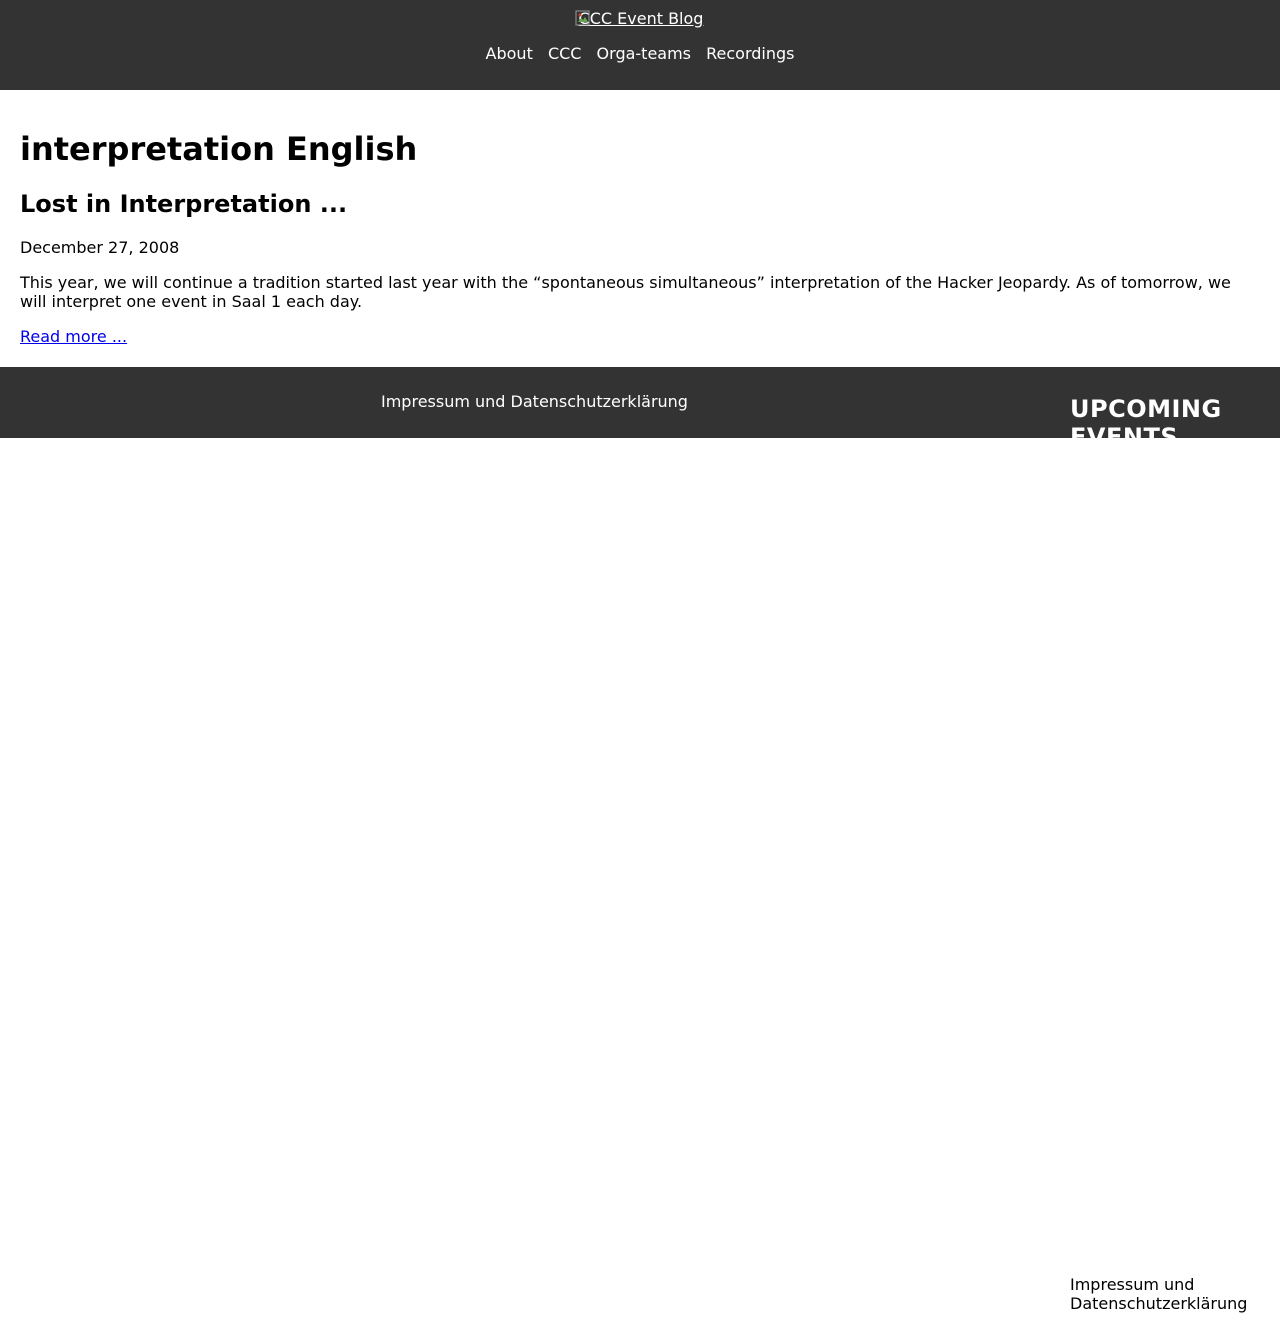 This screenshot has width=1280, height=1340. I want to click on site-logo-link: CCC Event Blog, so click(640, 19).